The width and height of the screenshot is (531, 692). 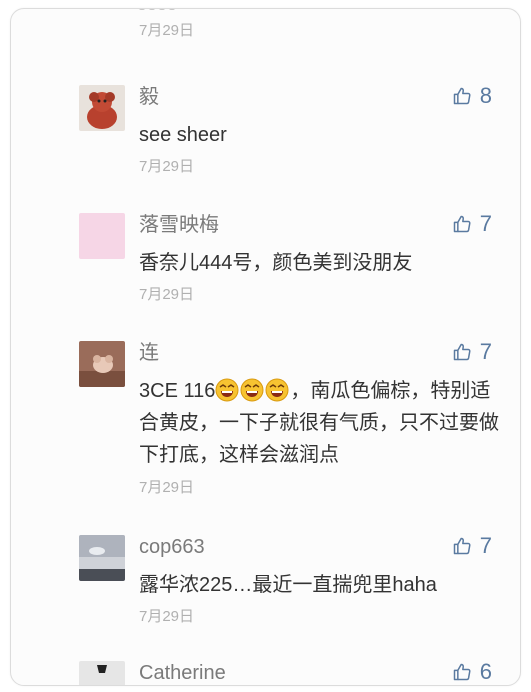 What do you see at coordinates (472, 672) in the screenshot?
I see `like-button: 6` at bounding box center [472, 672].